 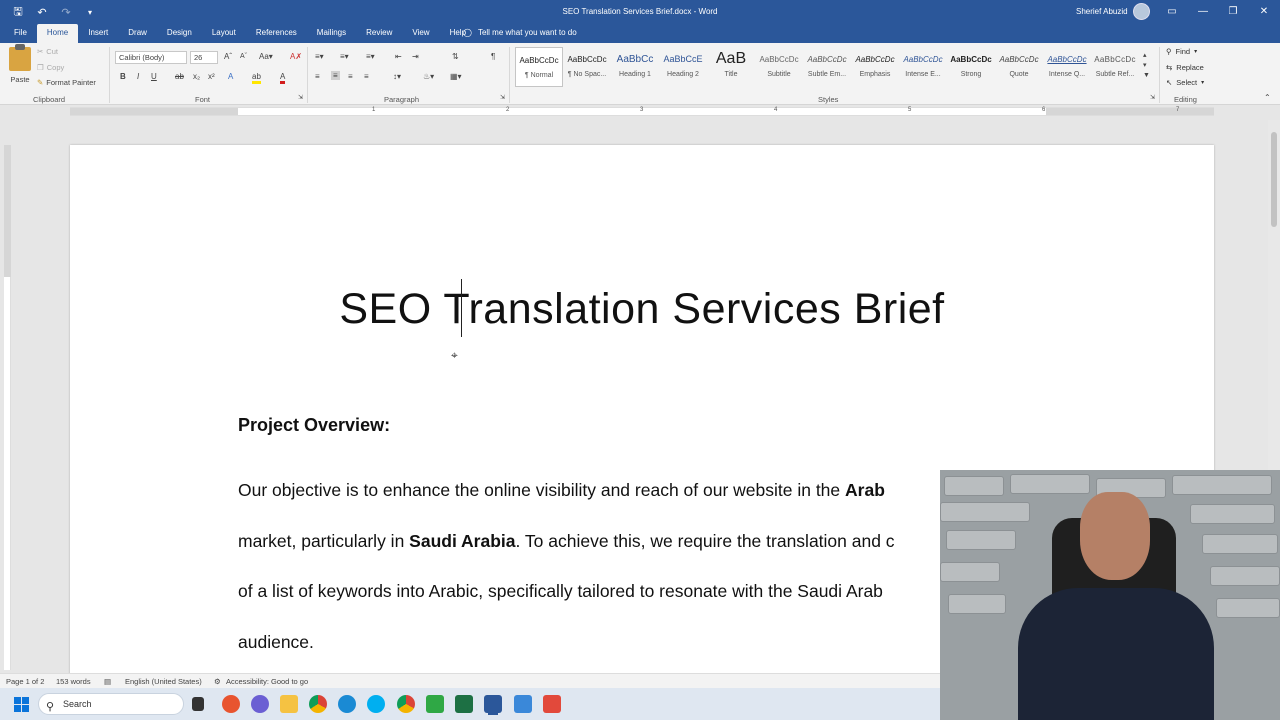 What do you see at coordinates (107, 681) in the screenshot?
I see `proofing-icon: ▤` at bounding box center [107, 681].